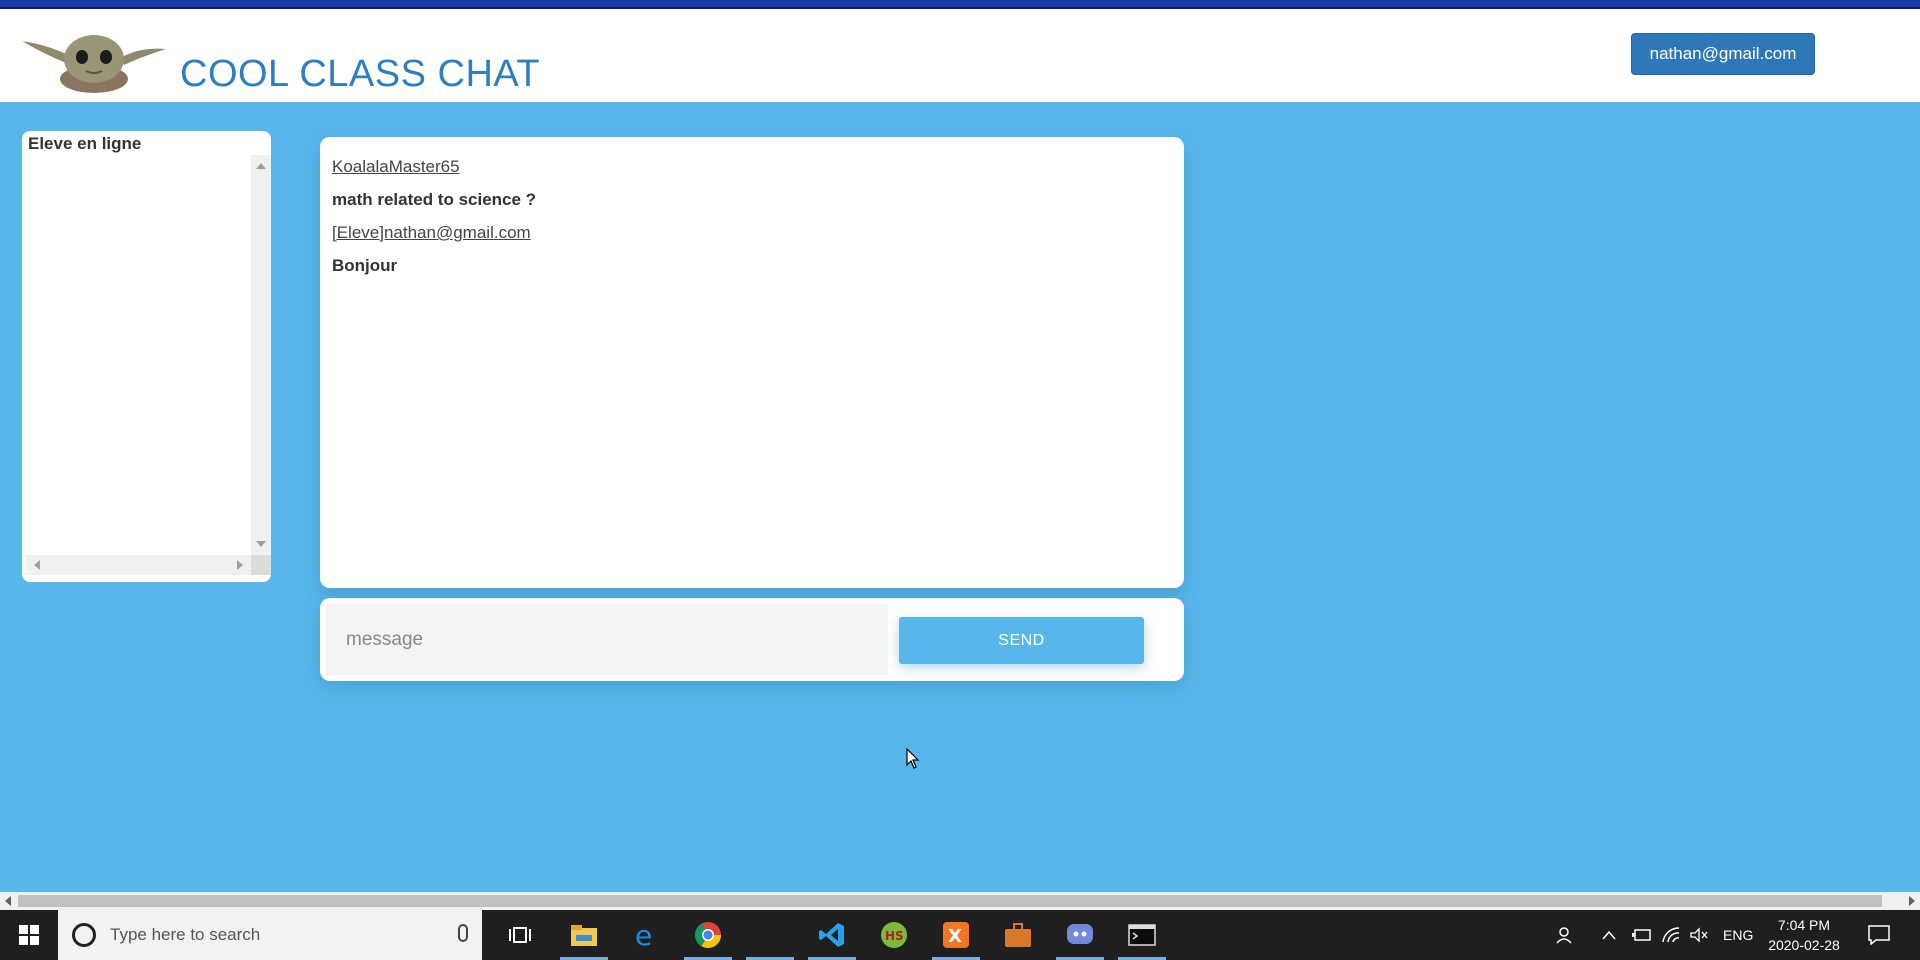  I want to click on briefcase-icon, so click(1018, 935).